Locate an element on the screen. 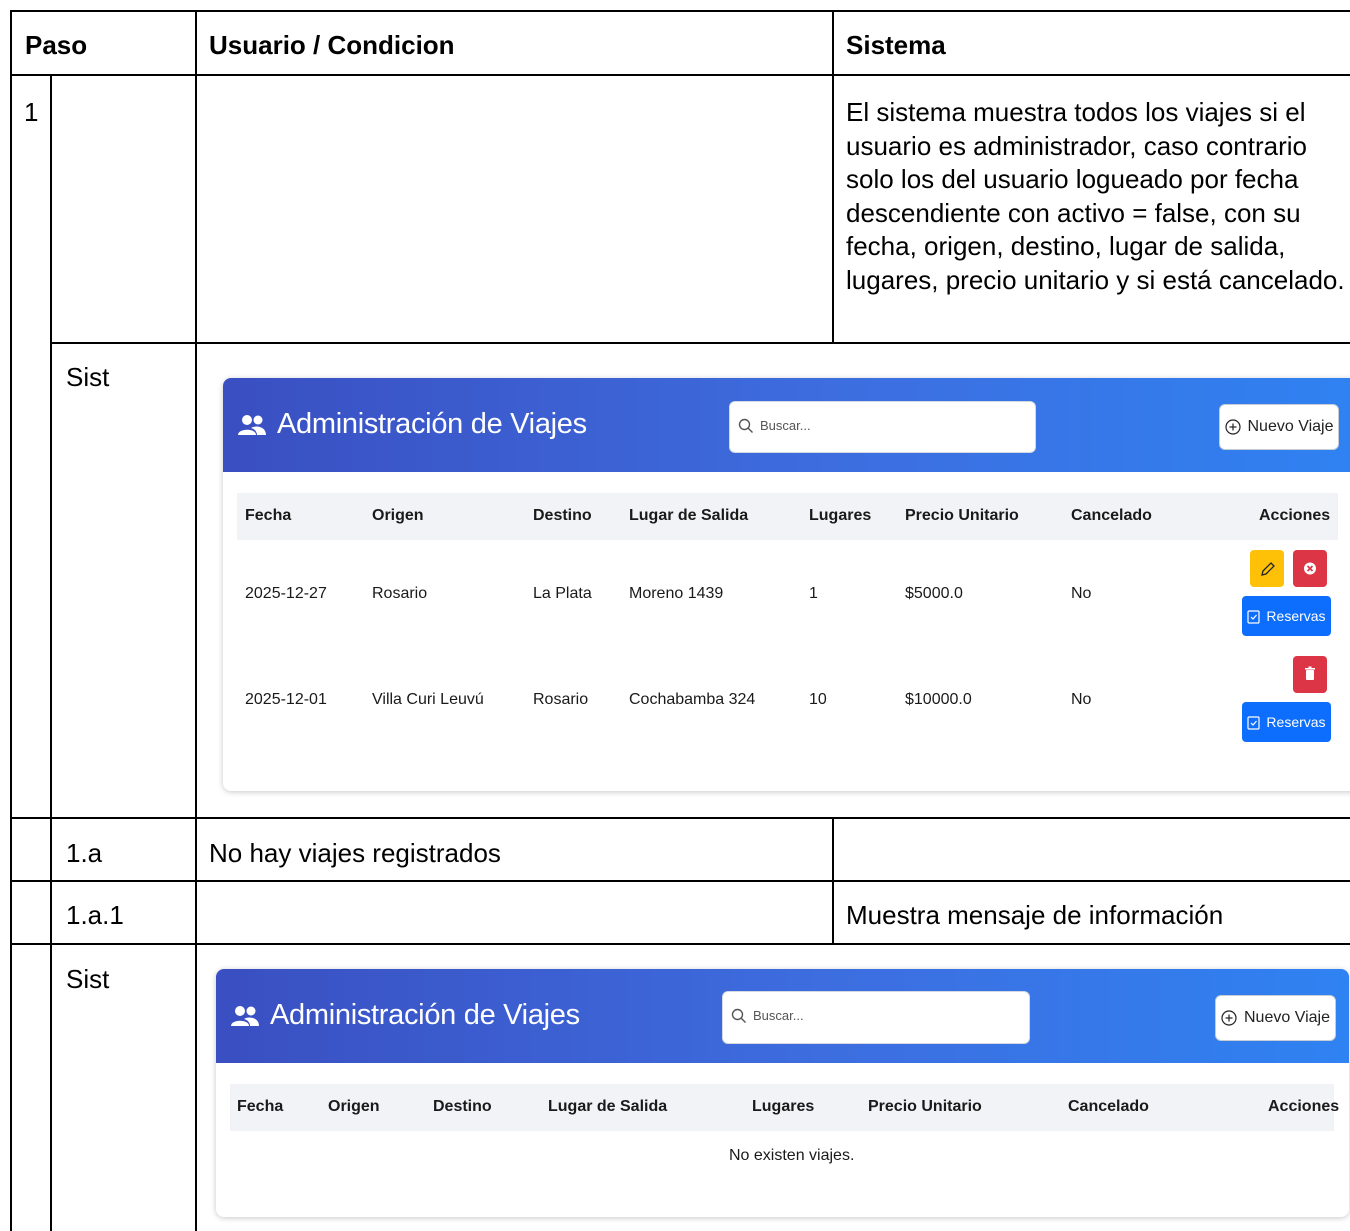  step-number: 1 is located at coordinates (31, 112).